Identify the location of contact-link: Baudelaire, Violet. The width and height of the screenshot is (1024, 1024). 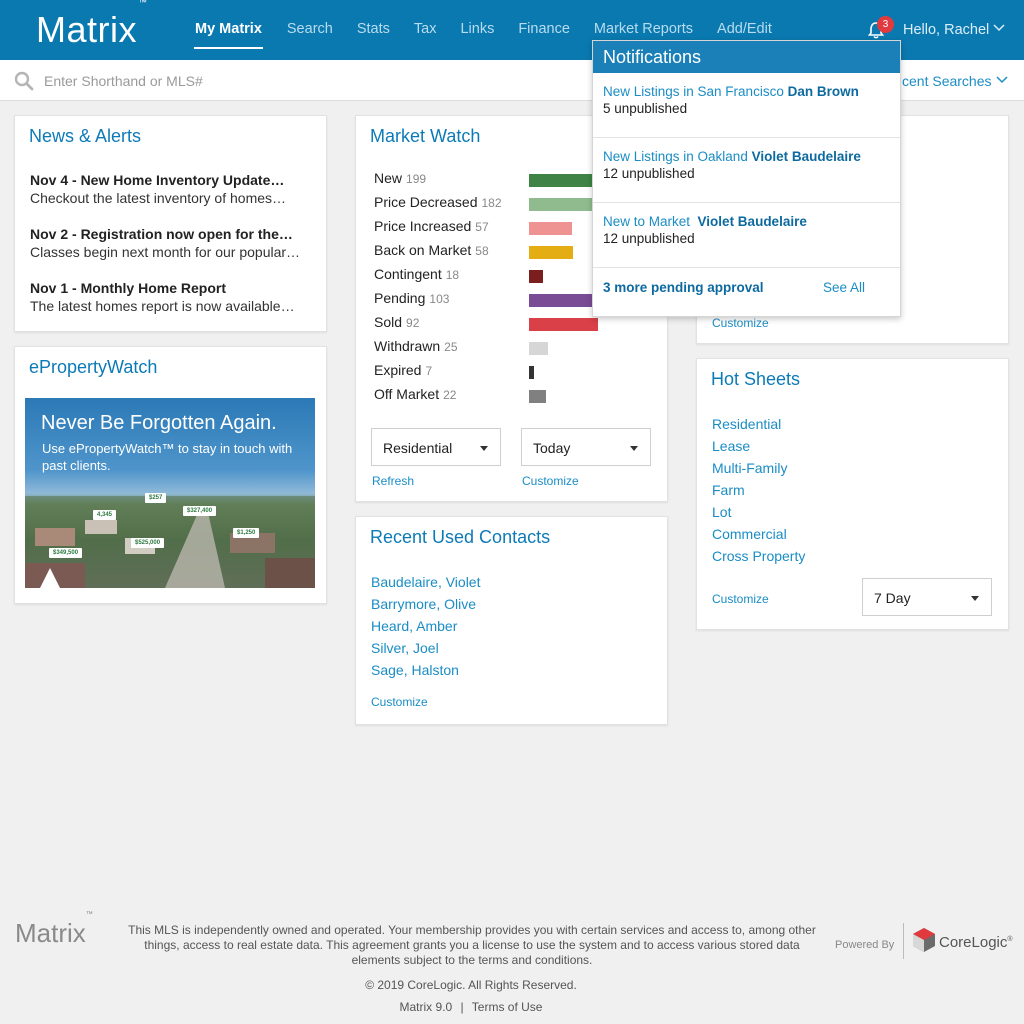
(425, 582).